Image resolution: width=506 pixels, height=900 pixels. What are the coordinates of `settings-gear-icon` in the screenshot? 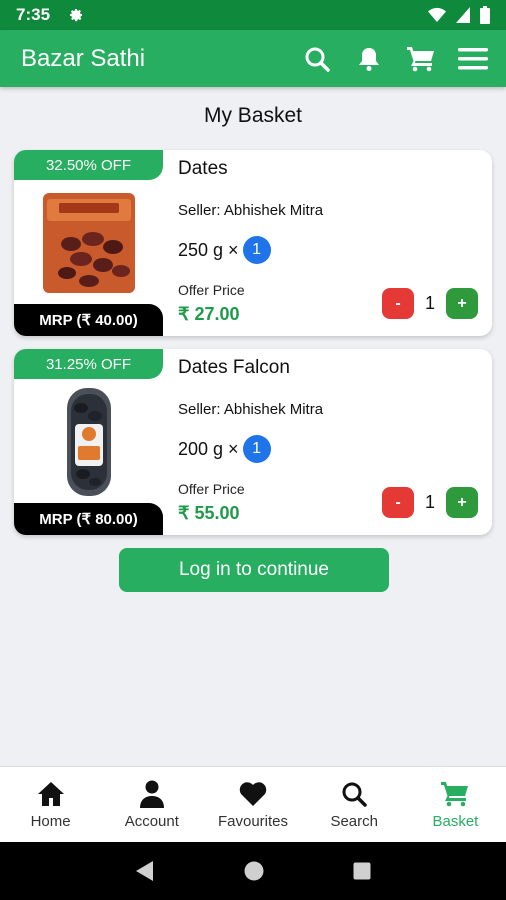 It's located at (76, 15).